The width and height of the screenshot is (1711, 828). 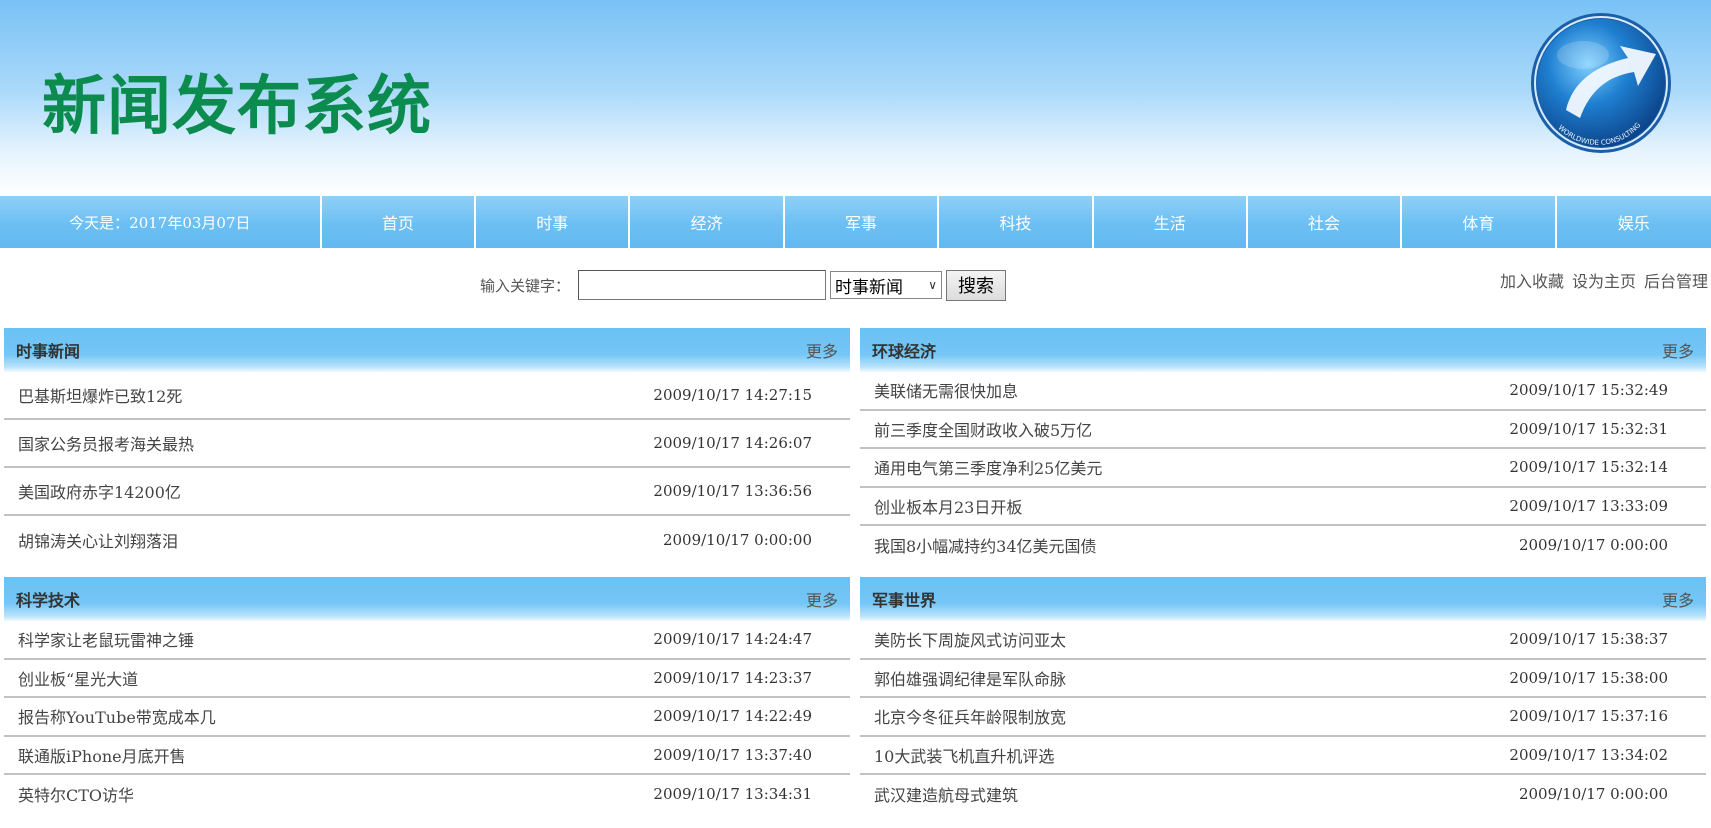 What do you see at coordinates (732, 395) in the screenshot?
I see `news-time: 2009/10/17 14:27:15` at bounding box center [732, 395].